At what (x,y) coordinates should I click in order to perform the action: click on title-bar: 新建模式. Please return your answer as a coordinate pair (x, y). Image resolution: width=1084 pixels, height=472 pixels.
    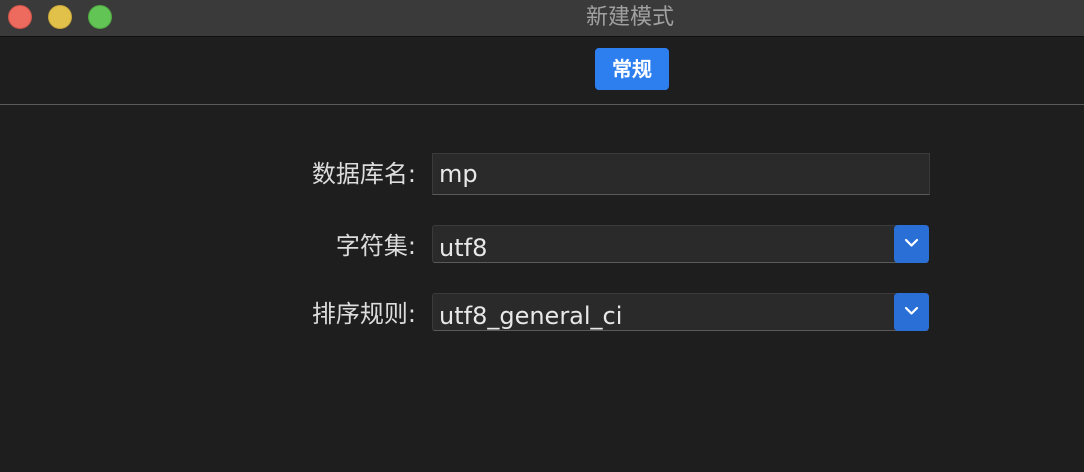
    Looking at the image, I should click on (542, 18).